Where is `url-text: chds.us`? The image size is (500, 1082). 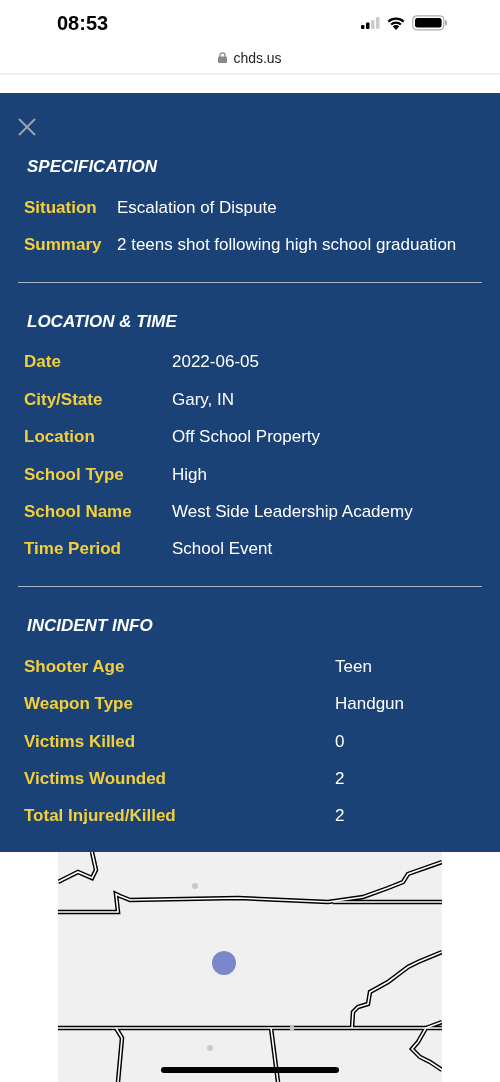
url-text: chds.us is located at coordinates (257, 57).